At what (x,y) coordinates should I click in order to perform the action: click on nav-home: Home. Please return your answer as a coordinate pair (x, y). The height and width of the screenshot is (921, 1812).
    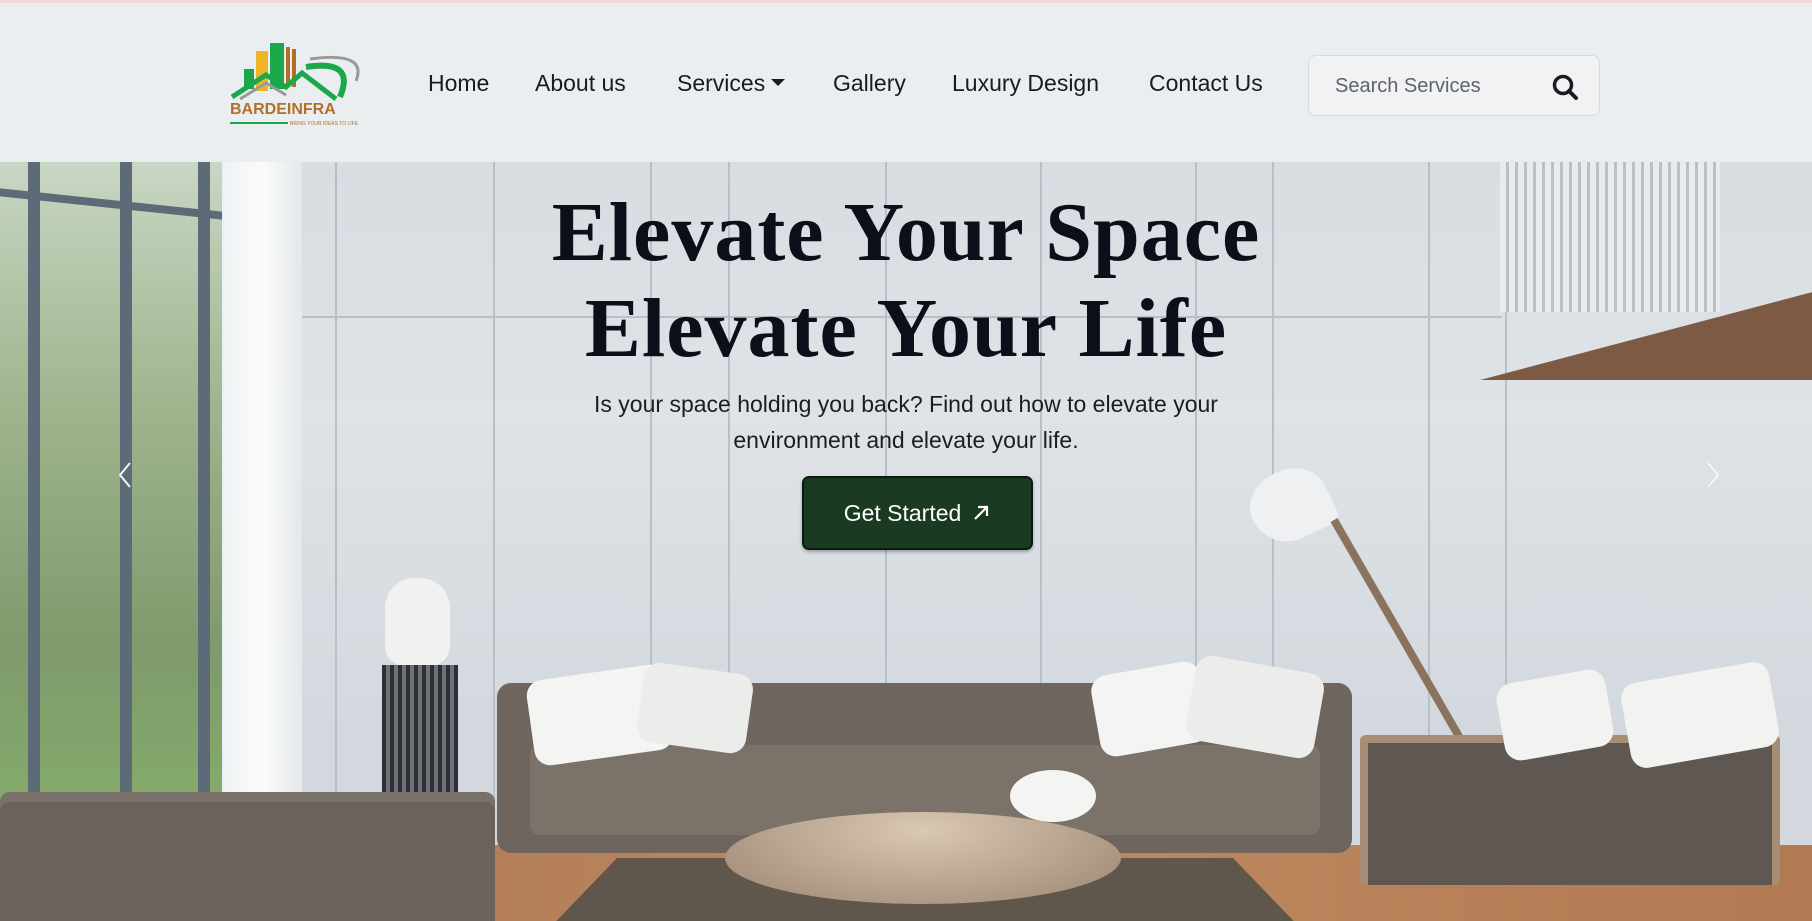
    Looking at the image, I should click on (458, 83).